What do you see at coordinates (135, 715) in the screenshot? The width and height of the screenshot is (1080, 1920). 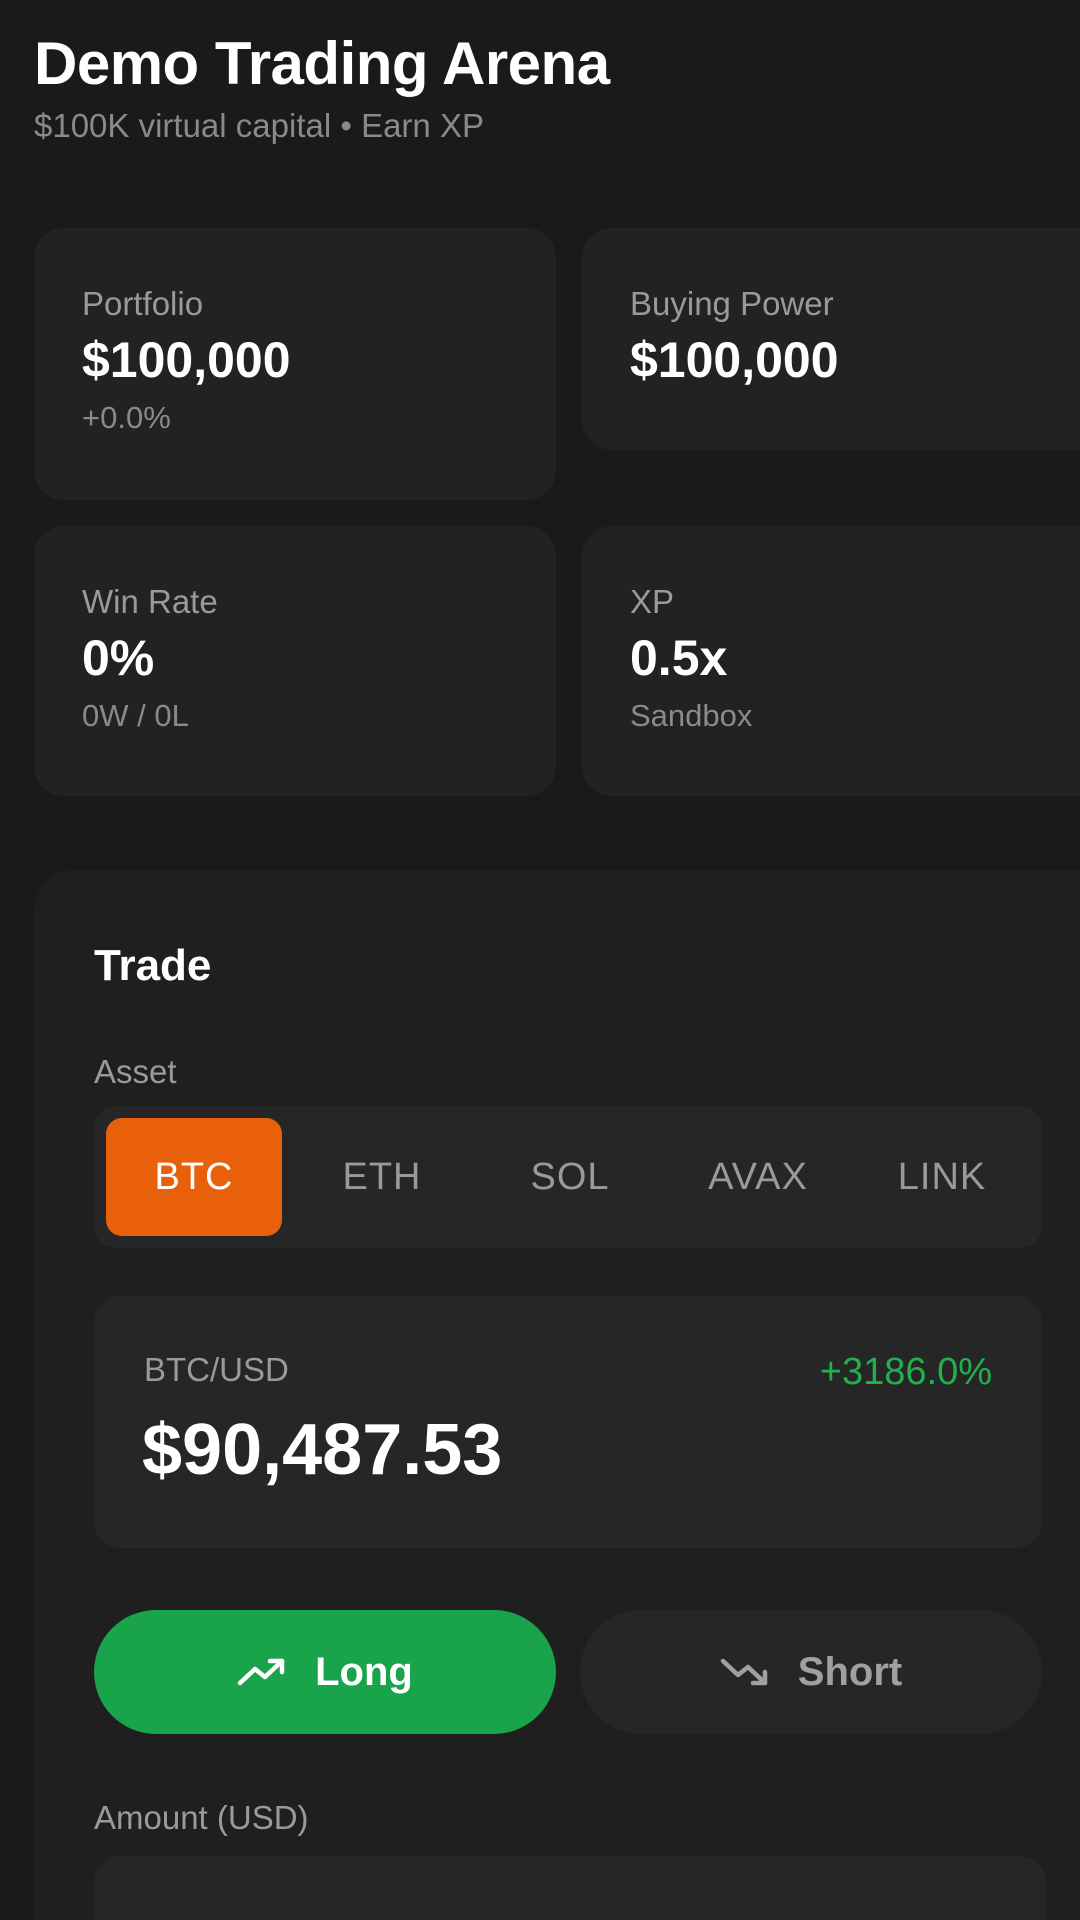 I see `win-loss-record: 0W / 0L` at bounding box center [135, 715].